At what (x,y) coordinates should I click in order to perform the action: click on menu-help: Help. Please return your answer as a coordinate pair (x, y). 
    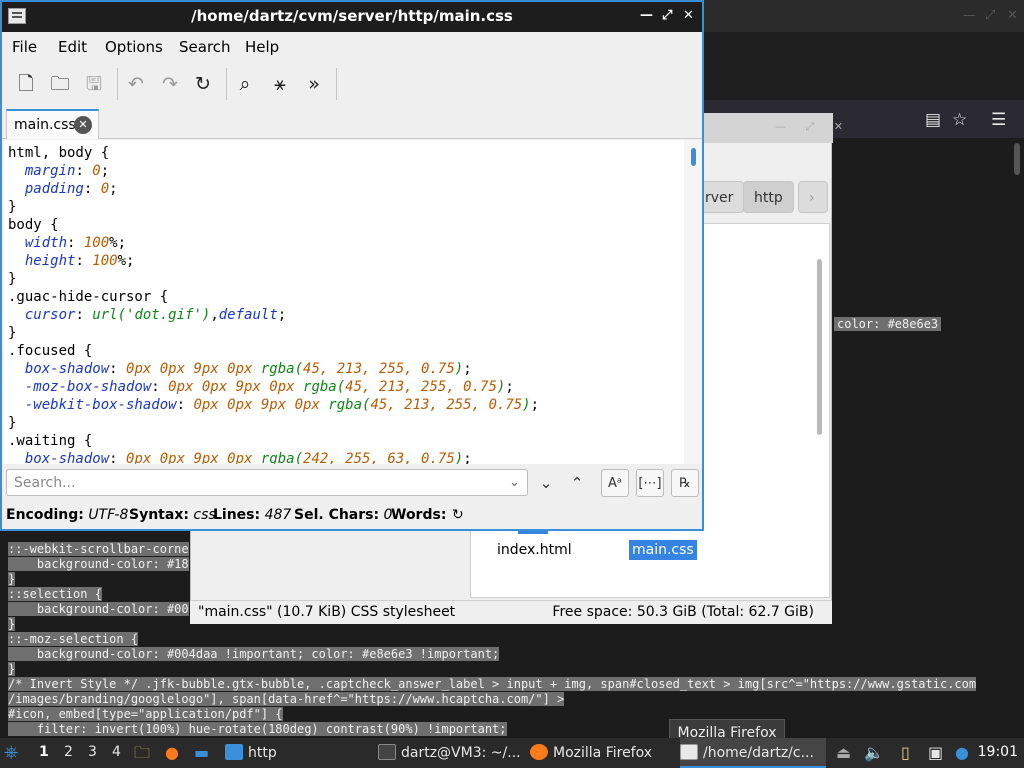
    Looking at the image, I should click on (262, 47).